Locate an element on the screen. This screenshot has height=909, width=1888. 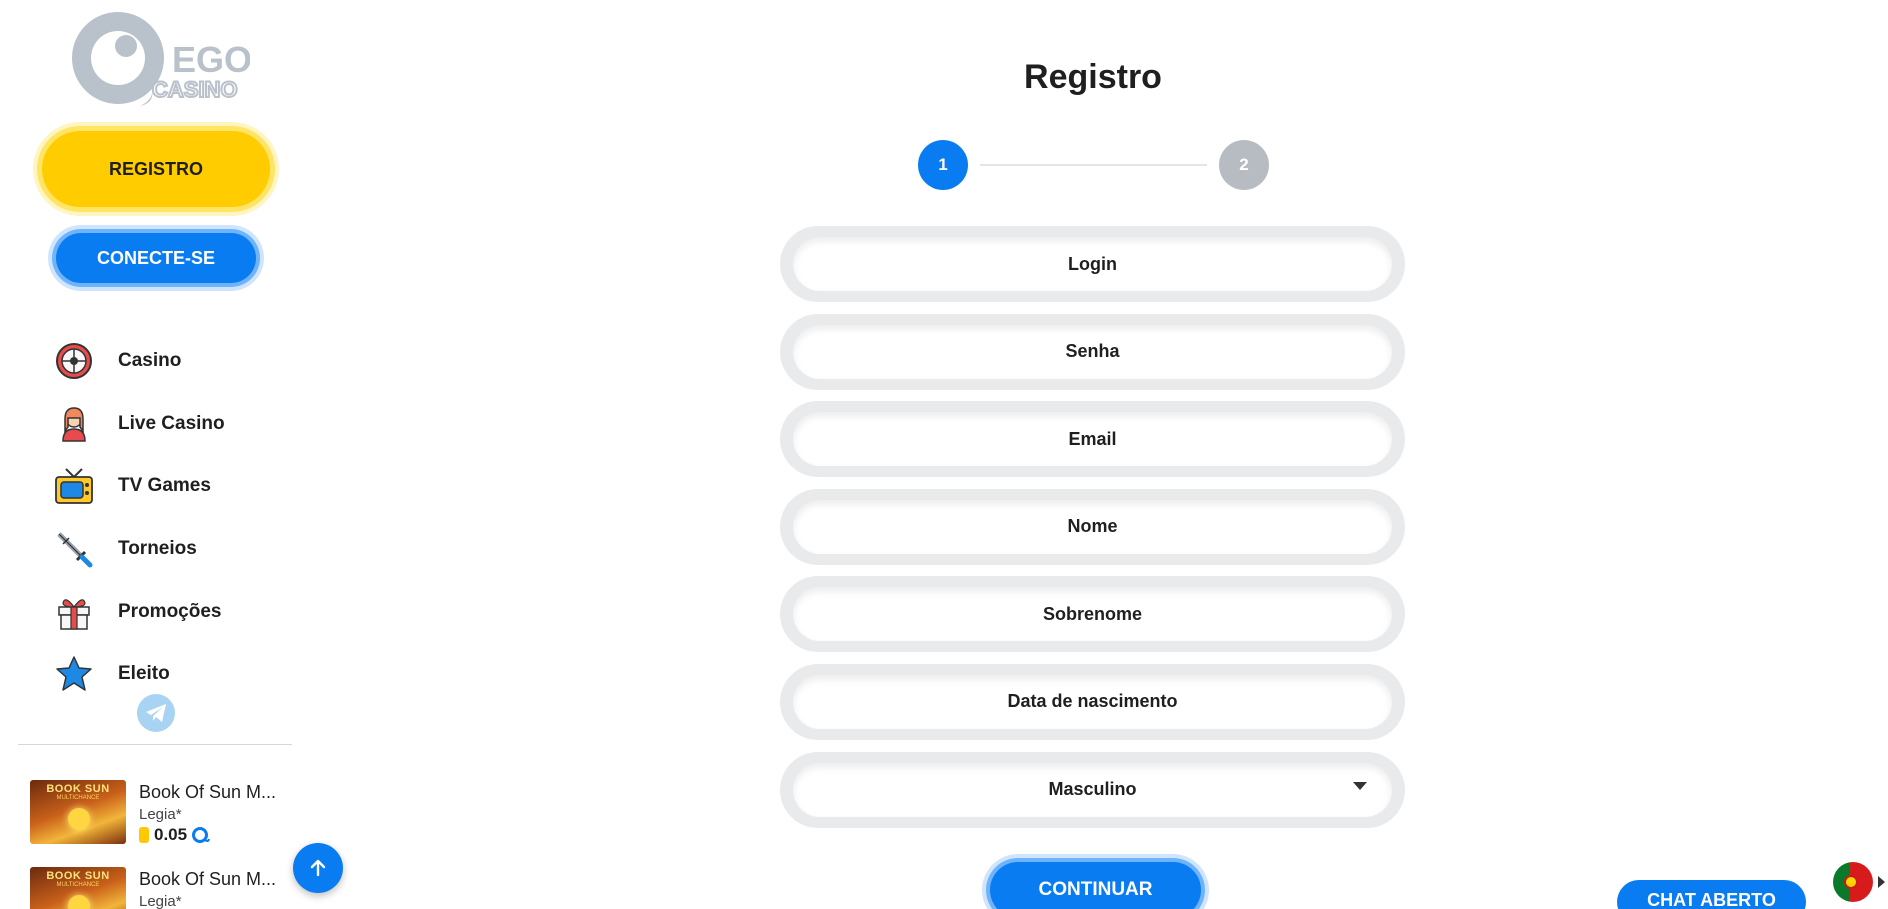
register-button-label: REGISTRO is located at coordinates (155, 168).